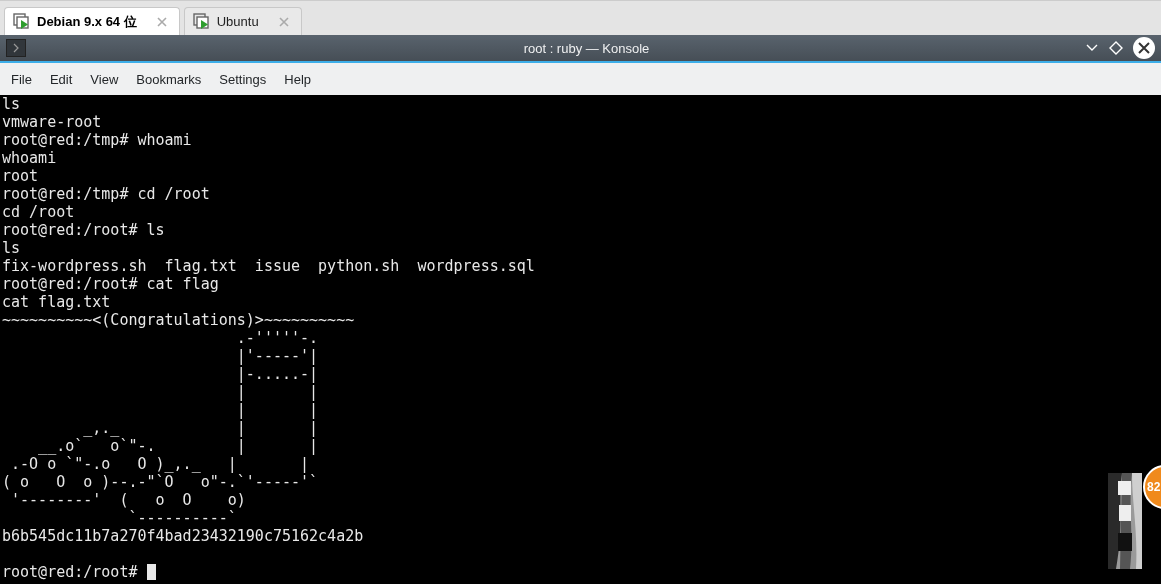  I want to click on terminal-line: |-.....-|, so click(277, 374).